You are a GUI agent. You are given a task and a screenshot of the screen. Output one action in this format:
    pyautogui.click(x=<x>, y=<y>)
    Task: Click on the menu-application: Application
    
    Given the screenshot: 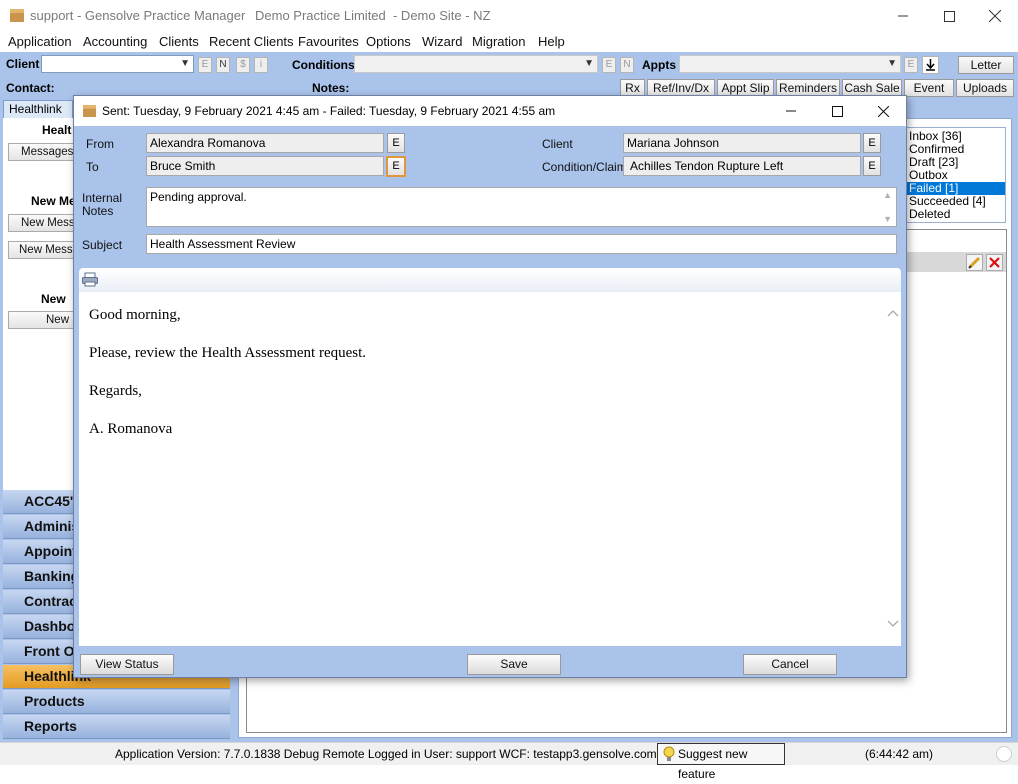 What is the action you would take?
    pyautogui.click(x=40, y=41)
    